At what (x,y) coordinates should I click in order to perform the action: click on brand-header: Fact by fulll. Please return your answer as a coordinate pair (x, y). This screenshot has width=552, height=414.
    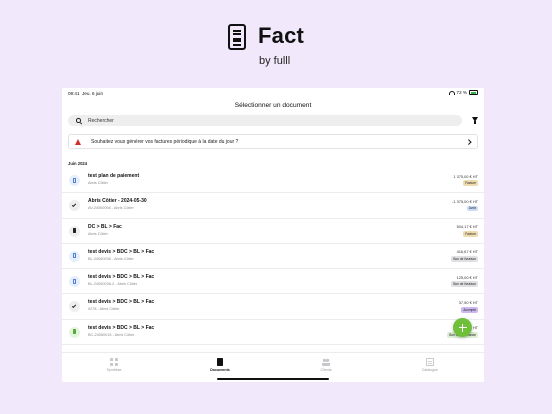
    Looking at the image, I should click on (276, 47).